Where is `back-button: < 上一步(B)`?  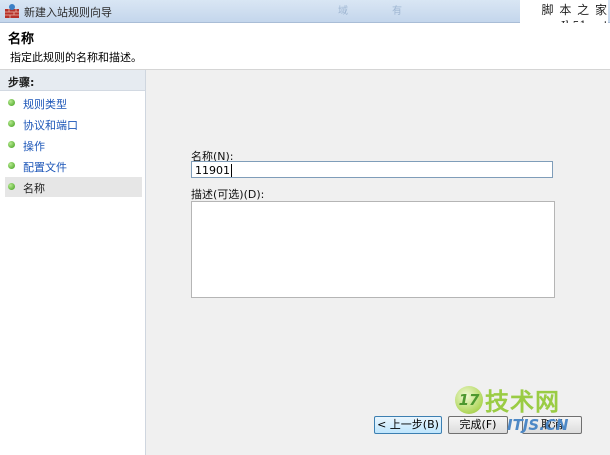 back-button: < 上一步(B) is located at coordinates (408, 425).